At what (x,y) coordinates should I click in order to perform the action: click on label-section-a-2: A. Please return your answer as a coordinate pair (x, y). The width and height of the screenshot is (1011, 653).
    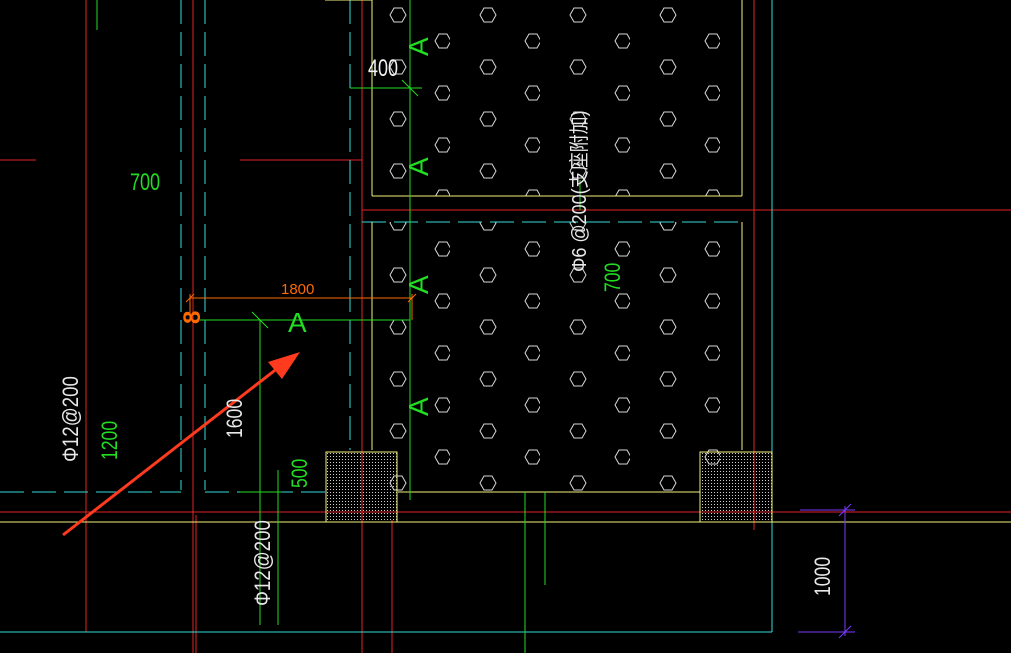
    Looking at the image, I should click on (418, 166).